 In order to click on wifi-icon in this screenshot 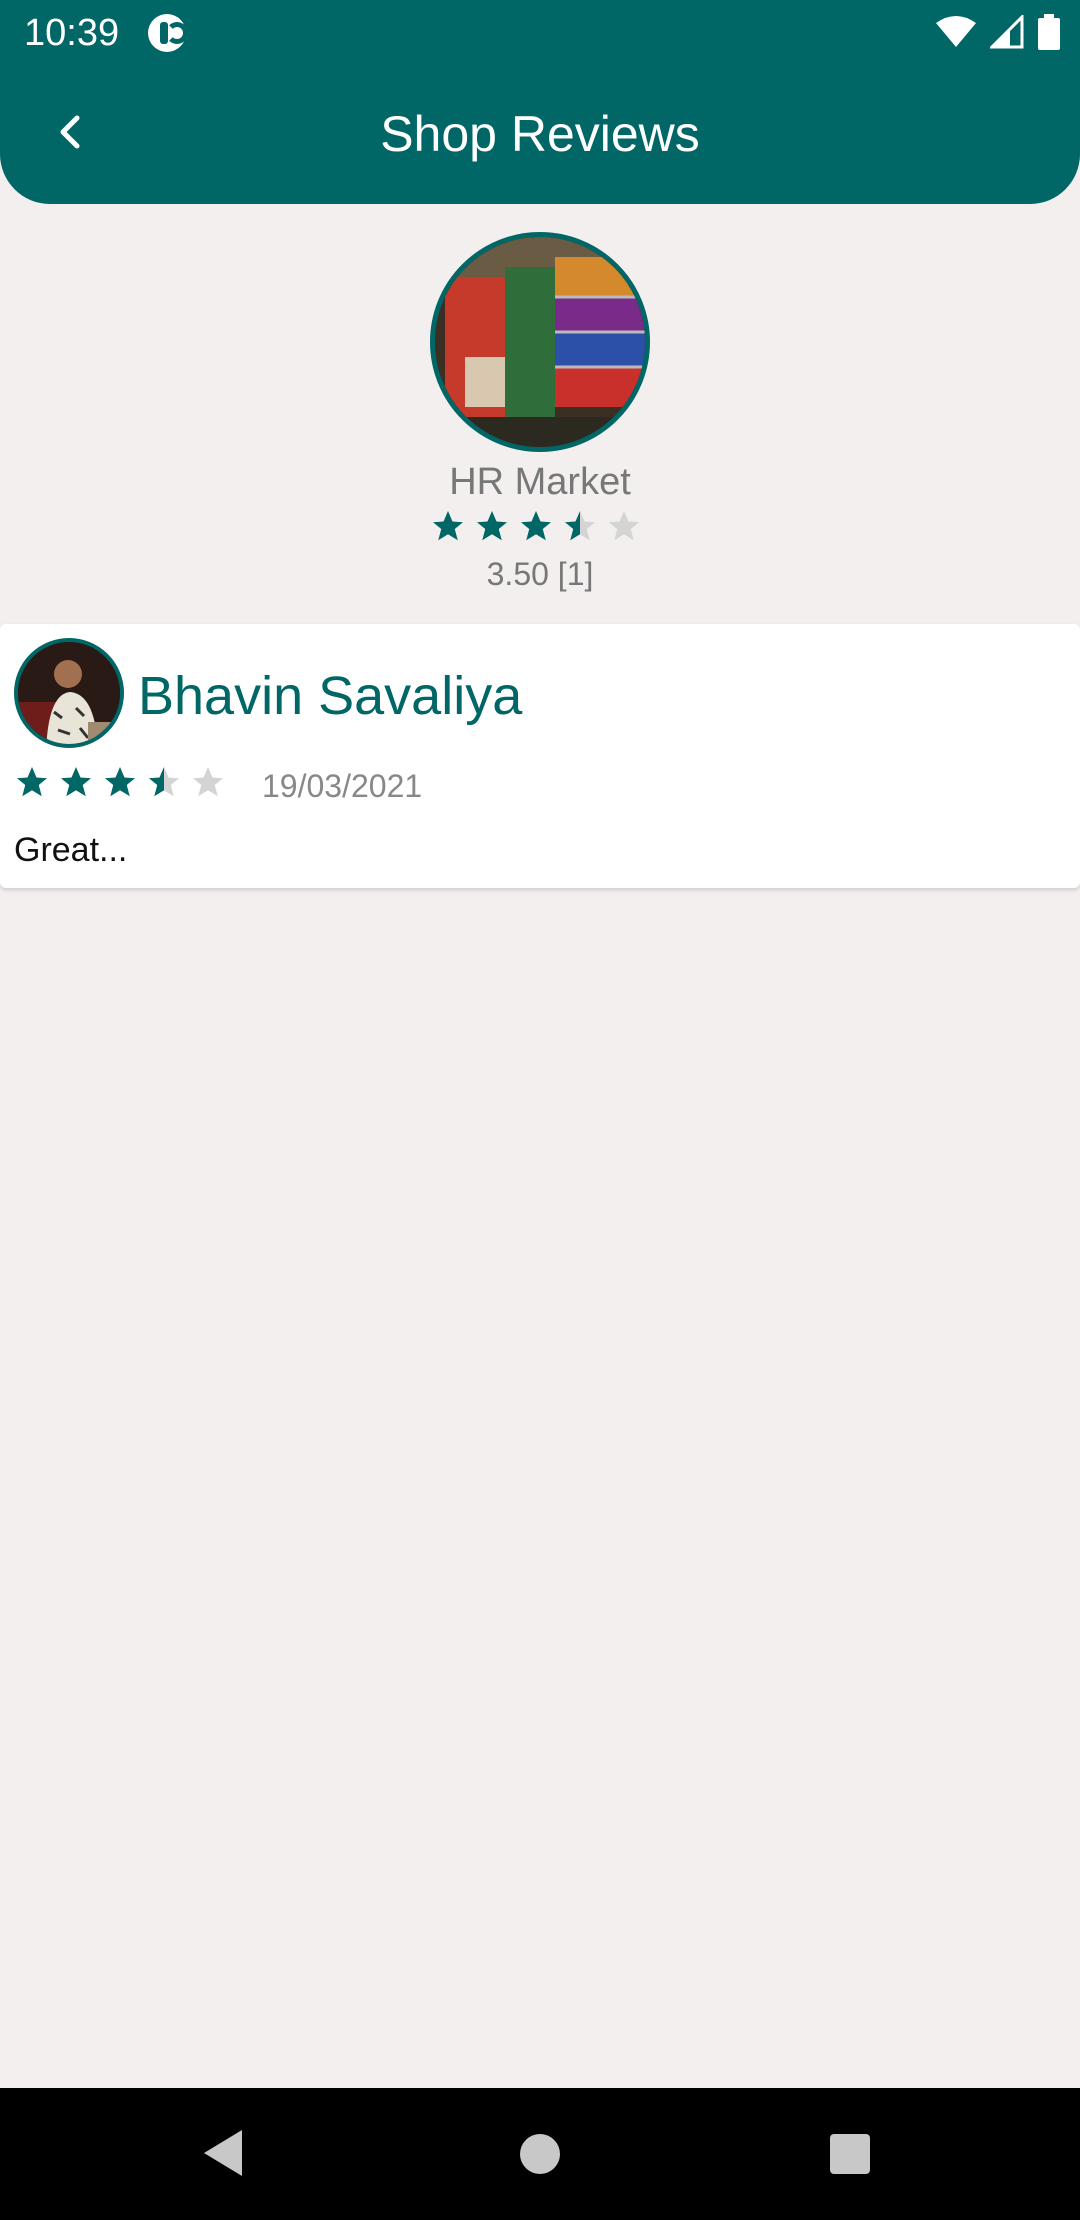, I will do `click(956, 31)`.